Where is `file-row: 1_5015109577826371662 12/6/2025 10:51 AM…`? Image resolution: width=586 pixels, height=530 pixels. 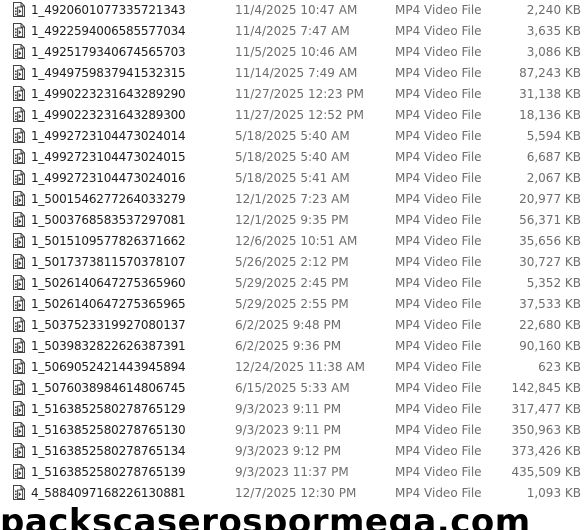 file-row: 1_5015109577826371662 12/6/2025 10:51 AM… is located at coordinates (293, 241).